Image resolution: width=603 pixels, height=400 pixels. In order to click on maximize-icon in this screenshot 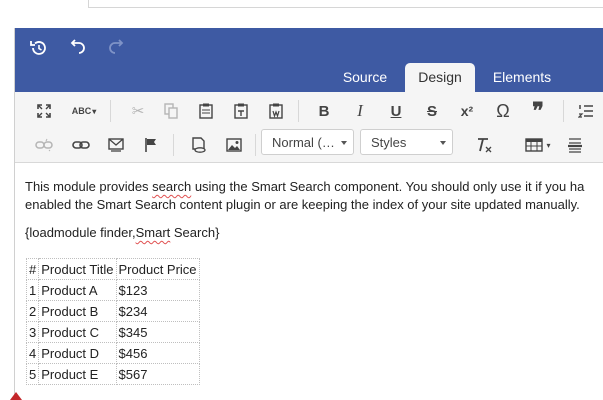, I will do `click(44, 111)`.